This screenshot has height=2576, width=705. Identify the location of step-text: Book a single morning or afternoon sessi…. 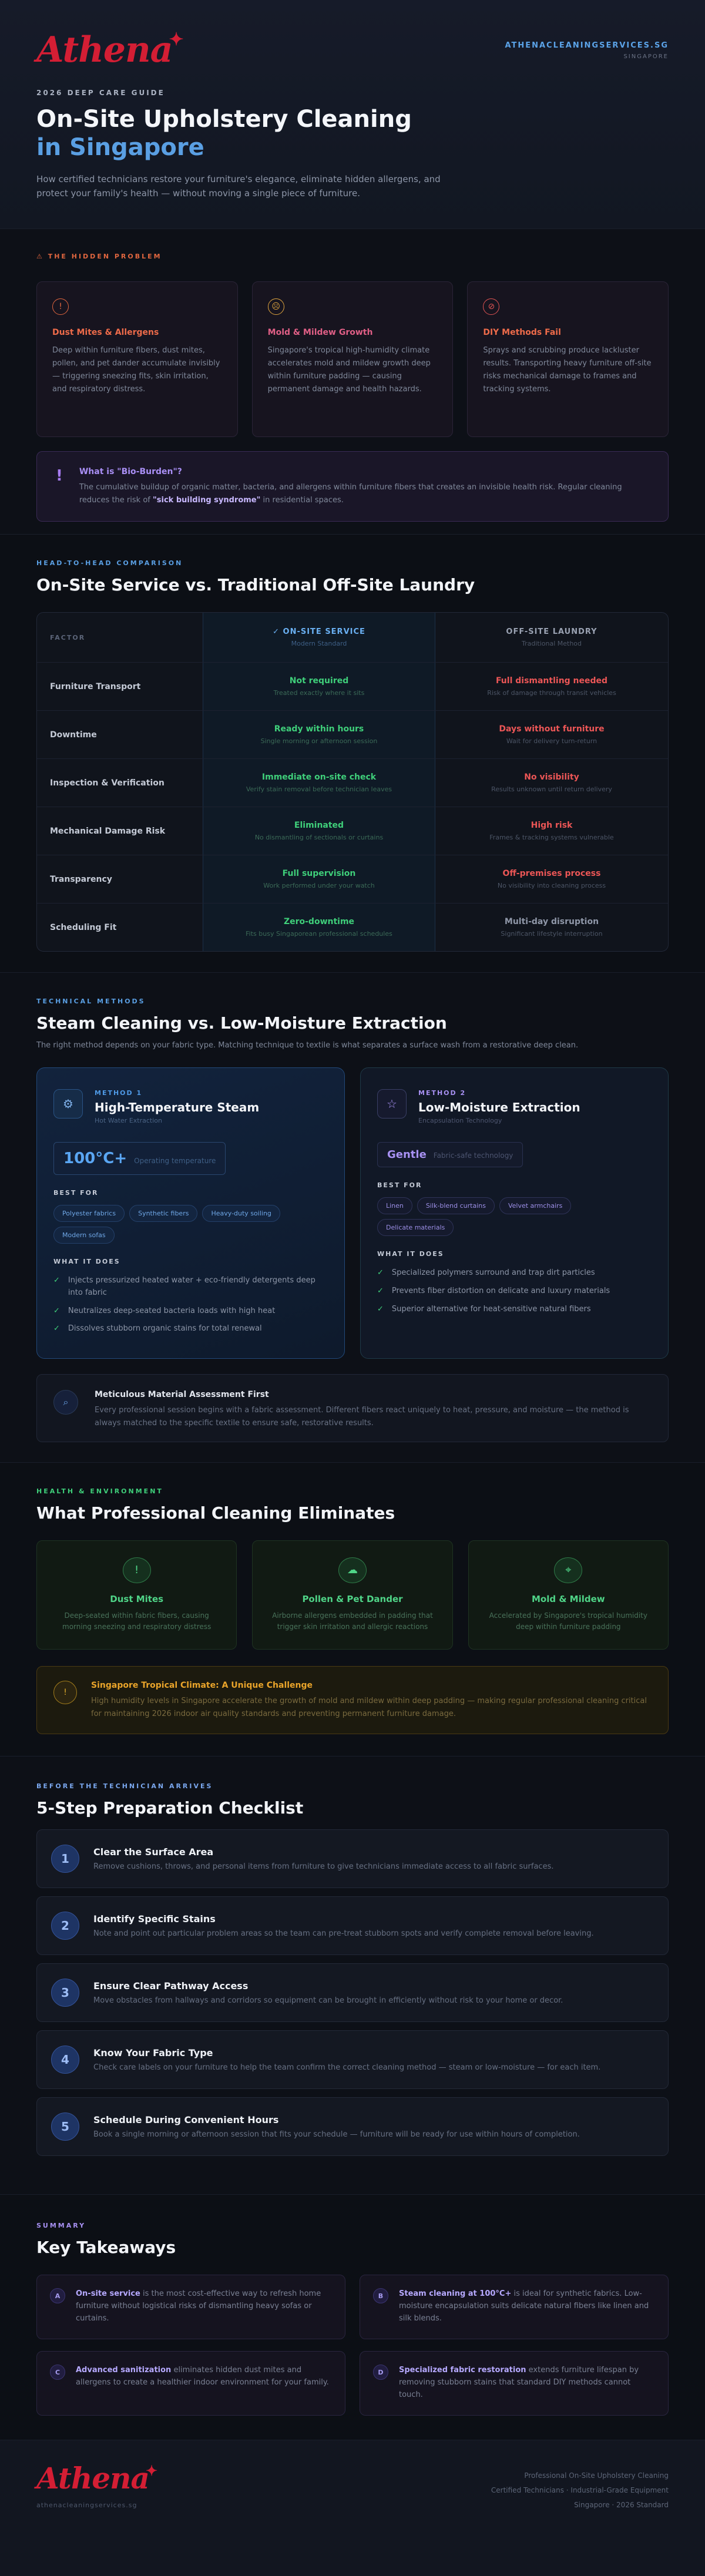
(337, 2134).